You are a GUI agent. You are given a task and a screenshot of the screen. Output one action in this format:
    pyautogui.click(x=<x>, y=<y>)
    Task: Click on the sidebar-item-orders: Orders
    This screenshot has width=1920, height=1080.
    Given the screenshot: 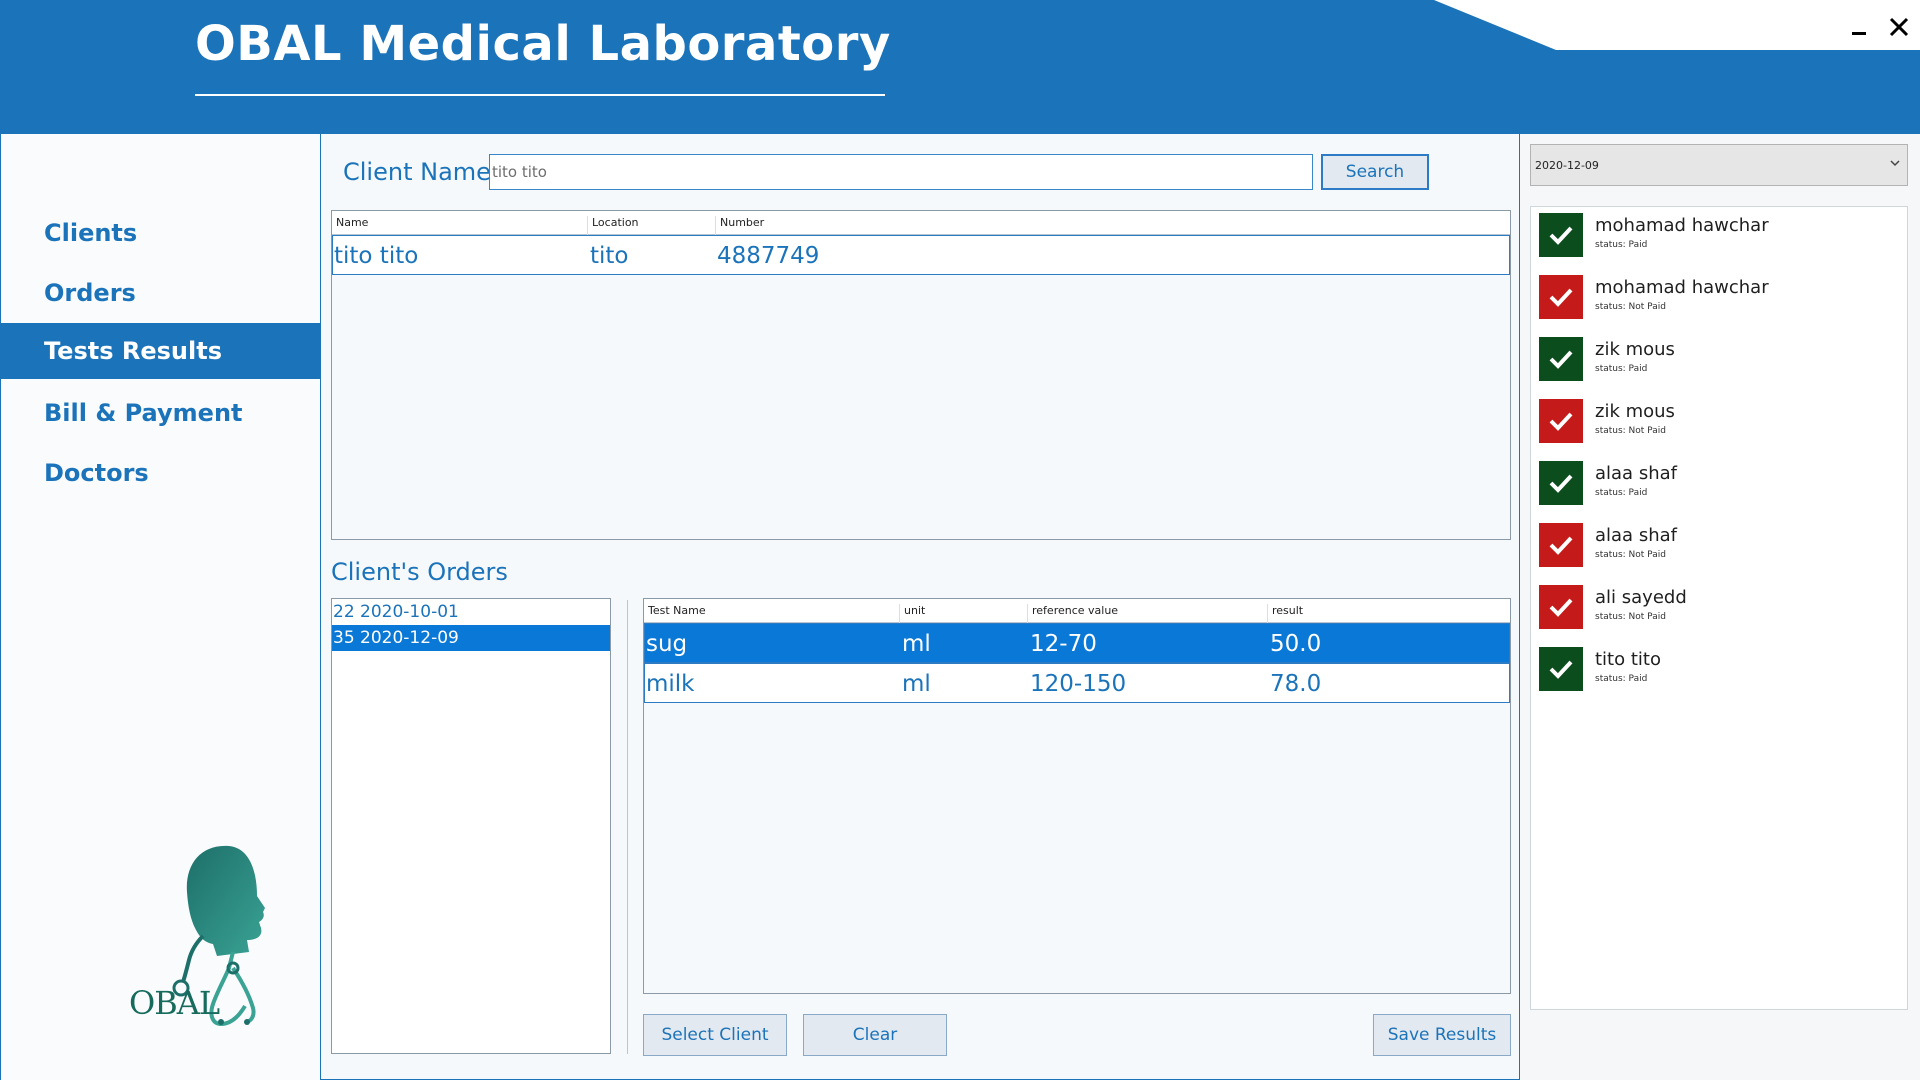 What is the action you would take?
    pyautogui.click(x=161, y=293)
    